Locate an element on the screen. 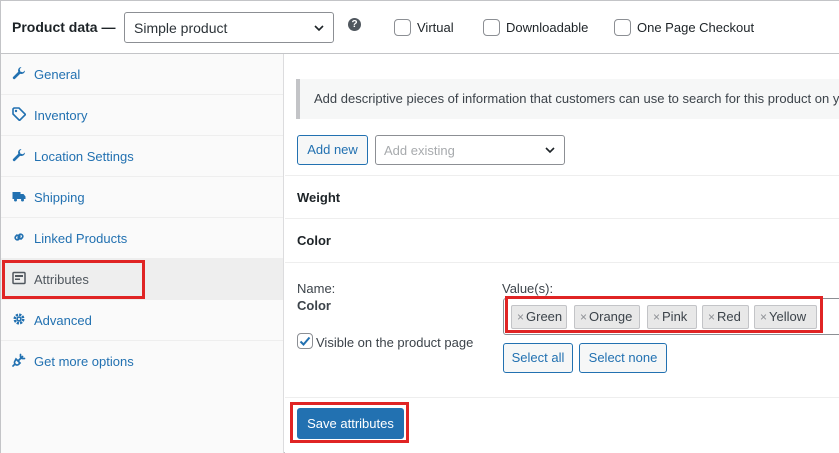 The height and width of the screenshot is (453, 839). tab-shipping: Shipping is located at coordinates (142, 197).